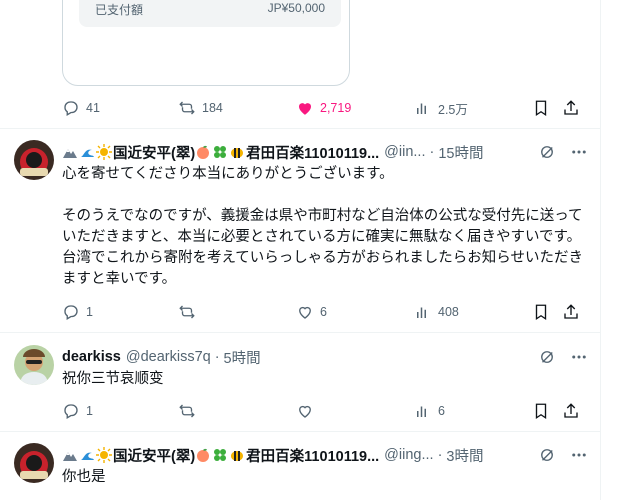 Image resolution: width=630 pixels, height=500 pixels. Describe the element at coordinates (436, 312) in the screenshot. I see `views-button: 408` at that location.